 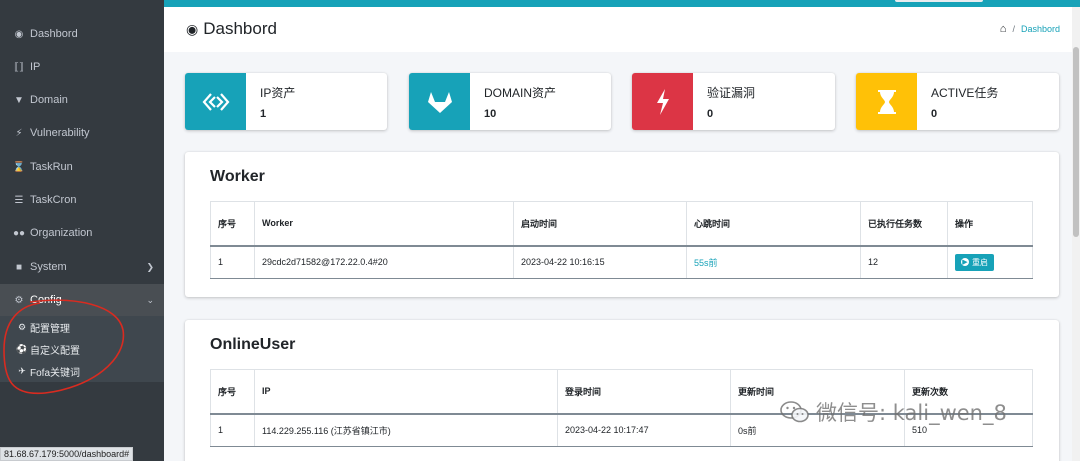 What do you see at coordinates (82, 327) in the screenshot?
I see `submenu-item-config-manage: ⚙ 配置管理` at bounding box center [82, 327].